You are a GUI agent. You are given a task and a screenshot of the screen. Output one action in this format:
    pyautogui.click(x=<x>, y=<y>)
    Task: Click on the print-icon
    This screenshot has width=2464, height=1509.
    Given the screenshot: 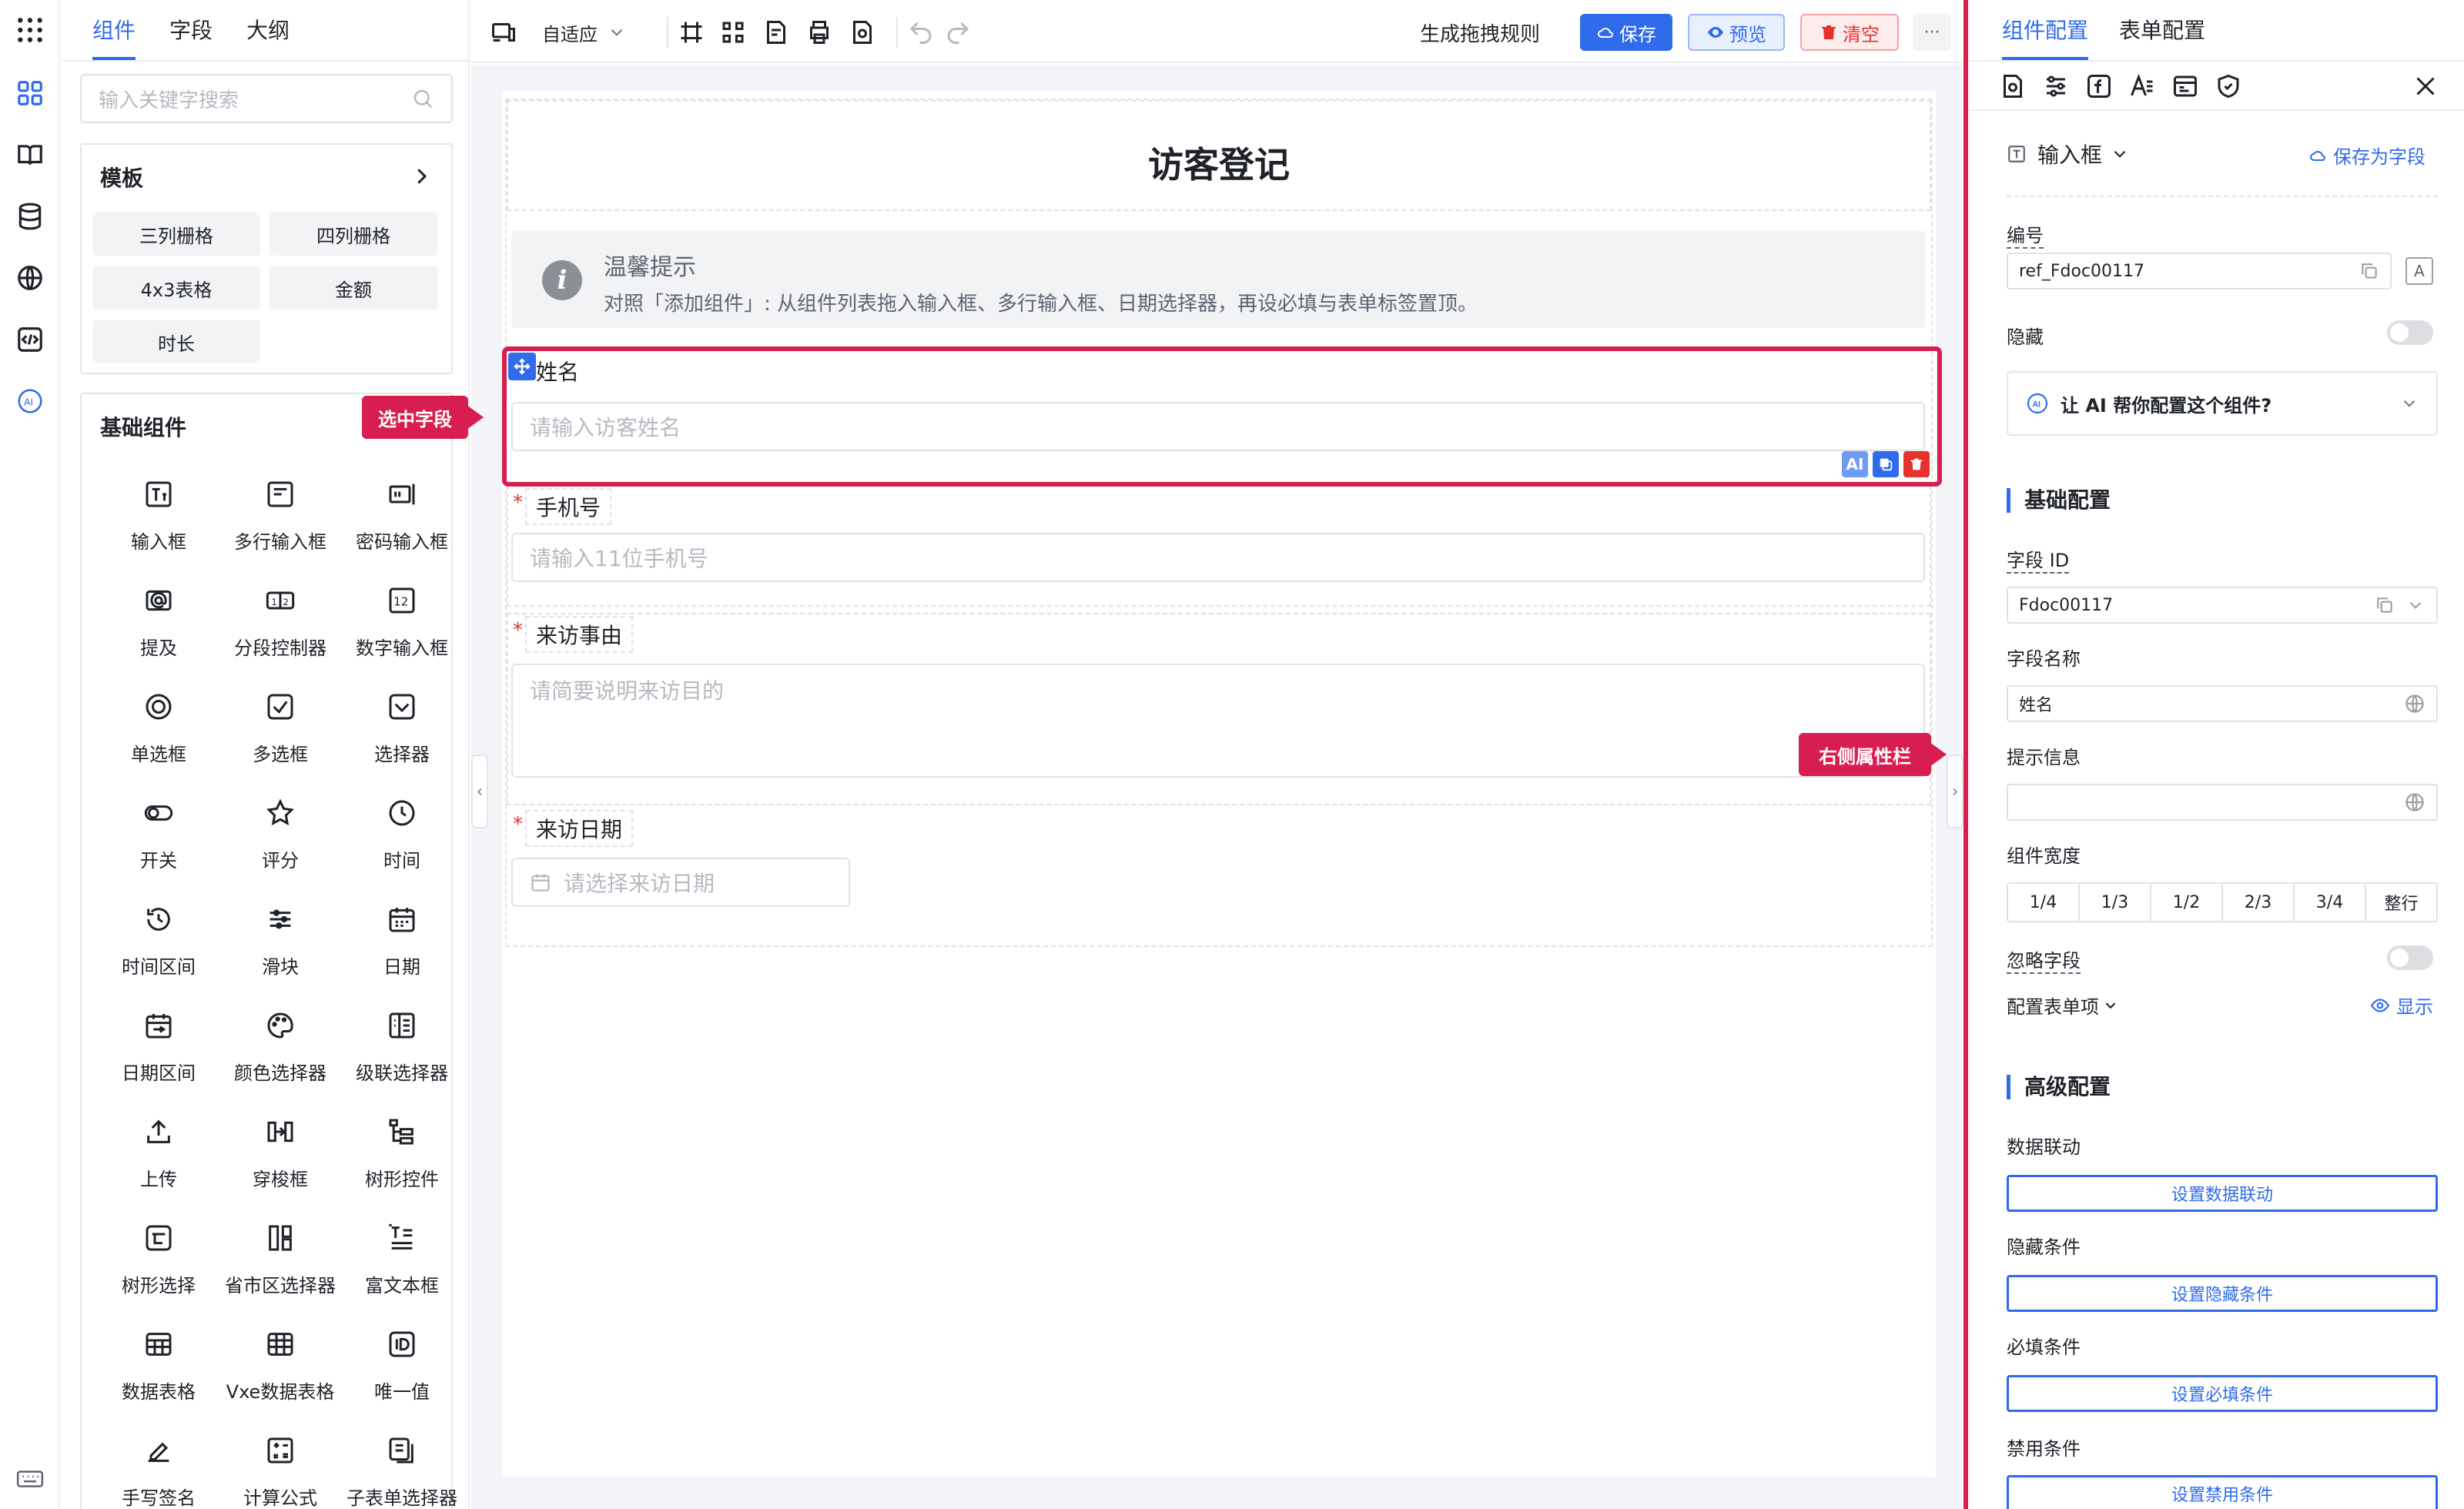 What is the action you would take?
    pyautogui.click(x=819, y=32)
    